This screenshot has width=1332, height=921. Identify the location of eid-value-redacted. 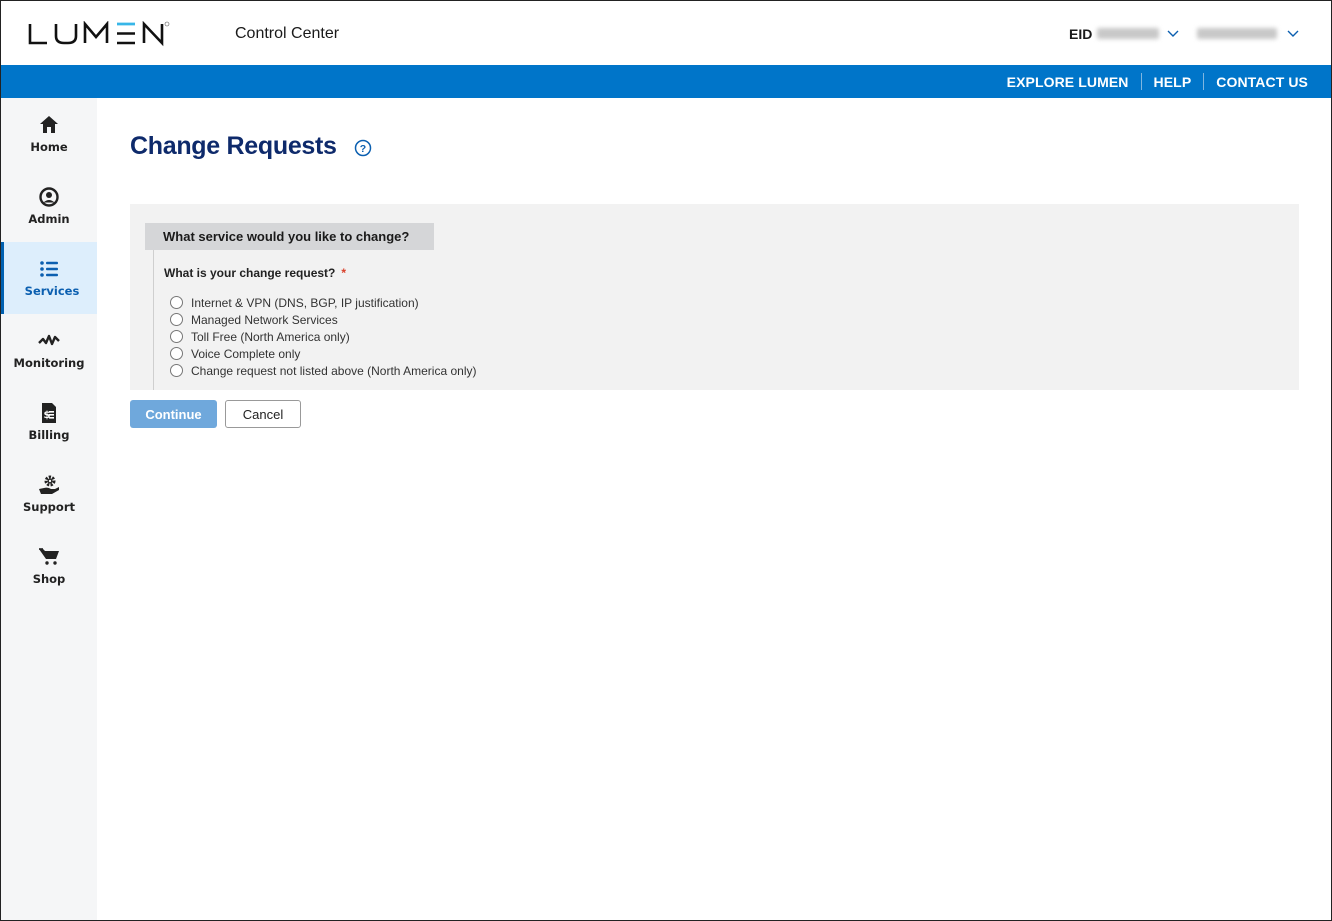
(1128, 33).